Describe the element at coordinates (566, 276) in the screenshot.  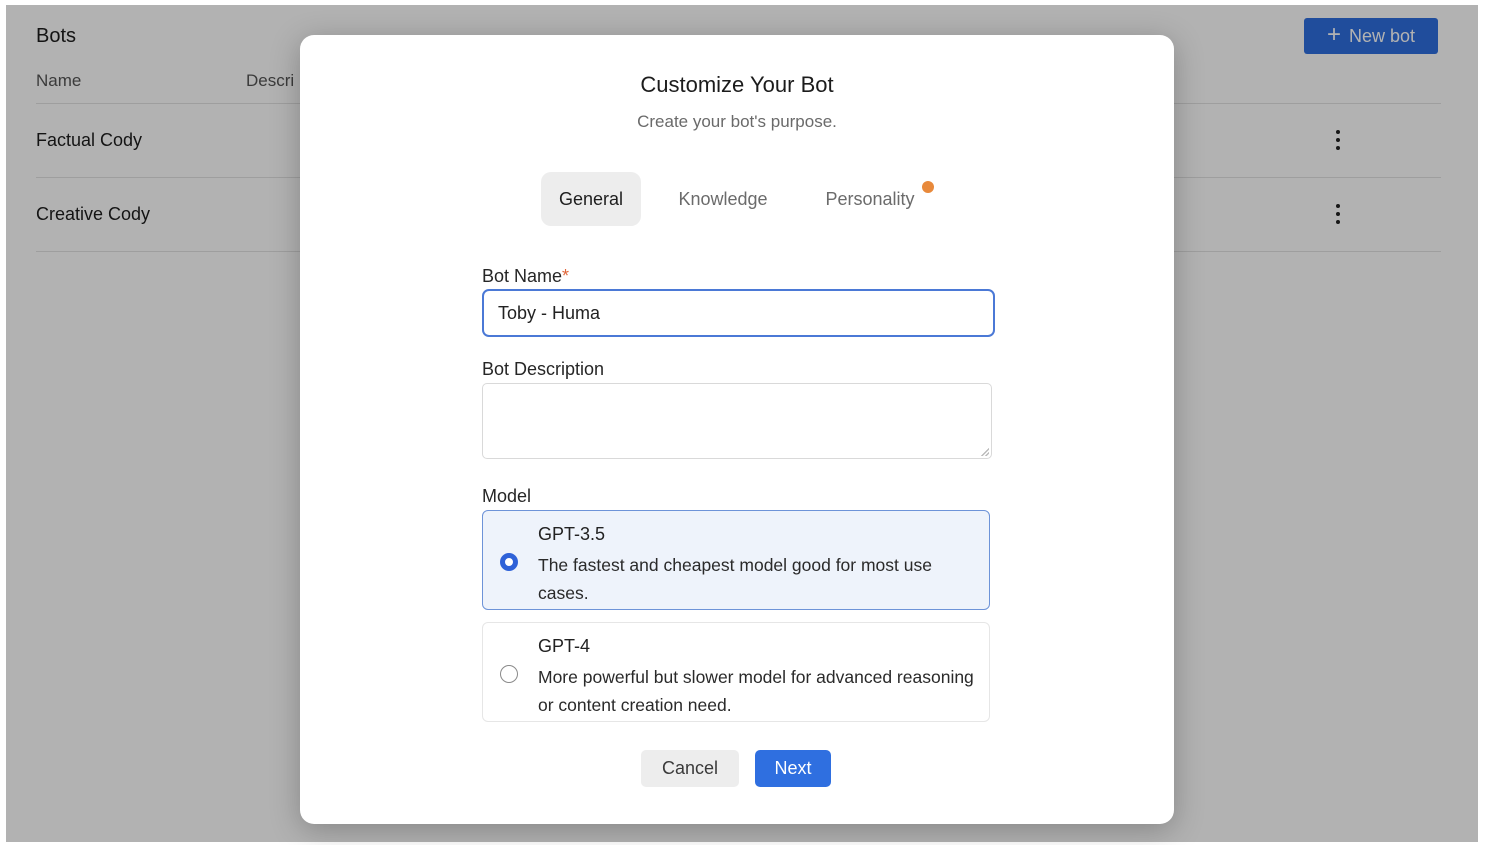
I see `required-marker: *` at that location.